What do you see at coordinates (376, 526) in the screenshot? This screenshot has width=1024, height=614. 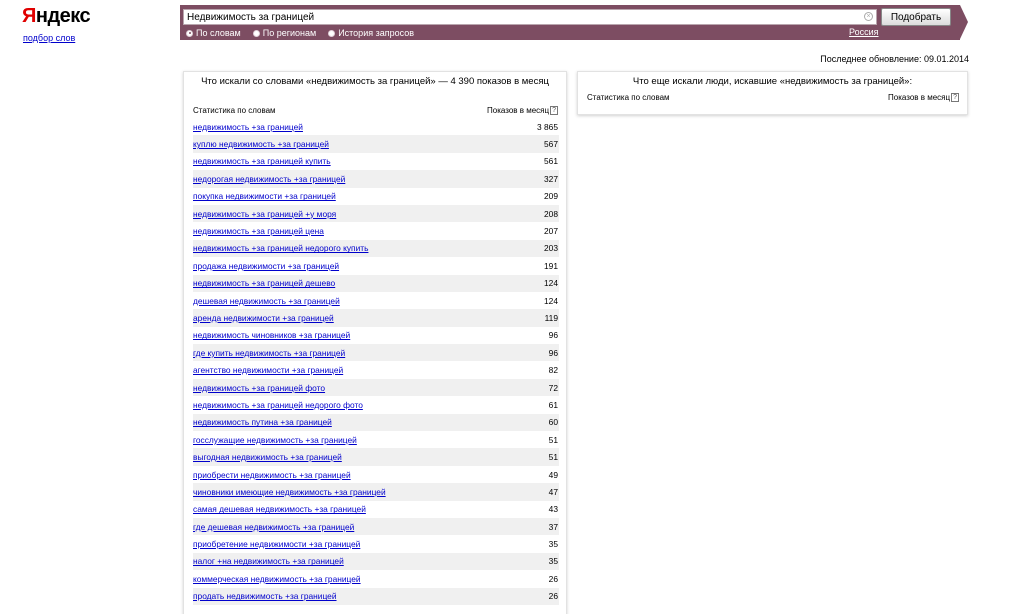 I see `table-row: где дешевая недвижимость +за границей 37` at bounding box center [376, 526].